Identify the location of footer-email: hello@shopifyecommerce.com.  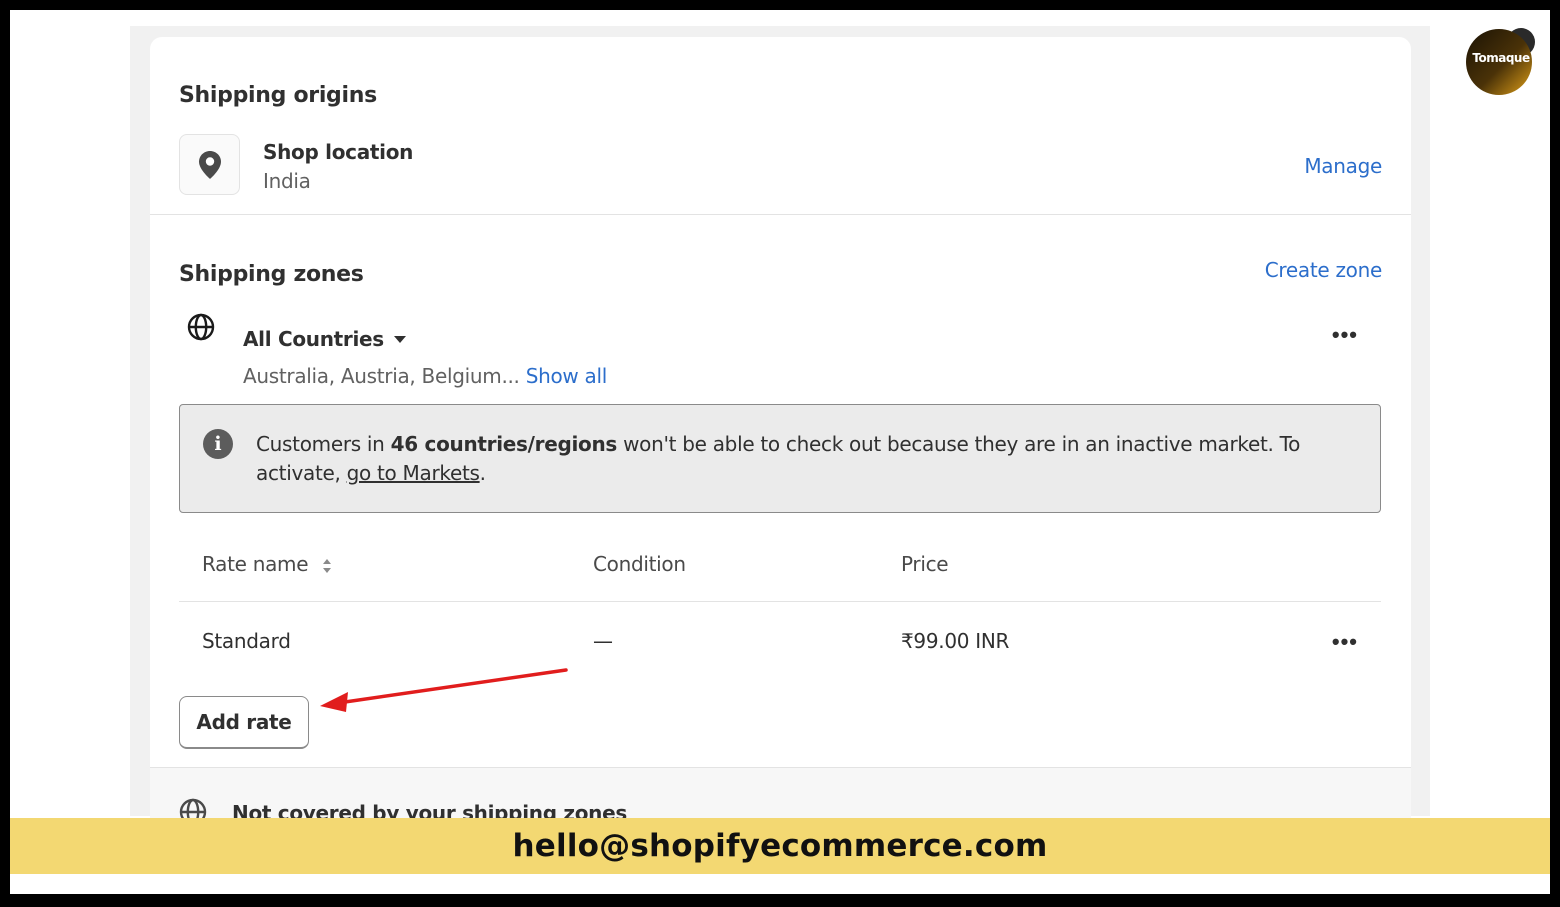
(780, 846).